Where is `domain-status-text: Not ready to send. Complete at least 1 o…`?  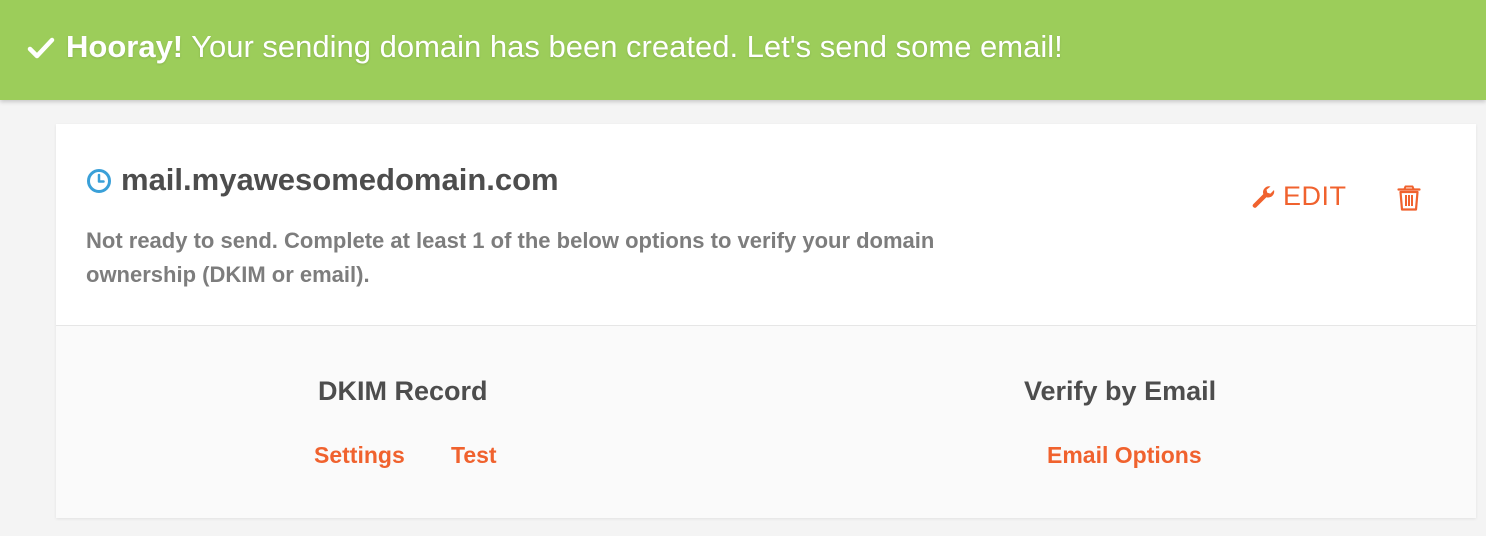
domain-status-text: Not ready to send. Complete at least 1 o… is located at coordinates (510, 257).